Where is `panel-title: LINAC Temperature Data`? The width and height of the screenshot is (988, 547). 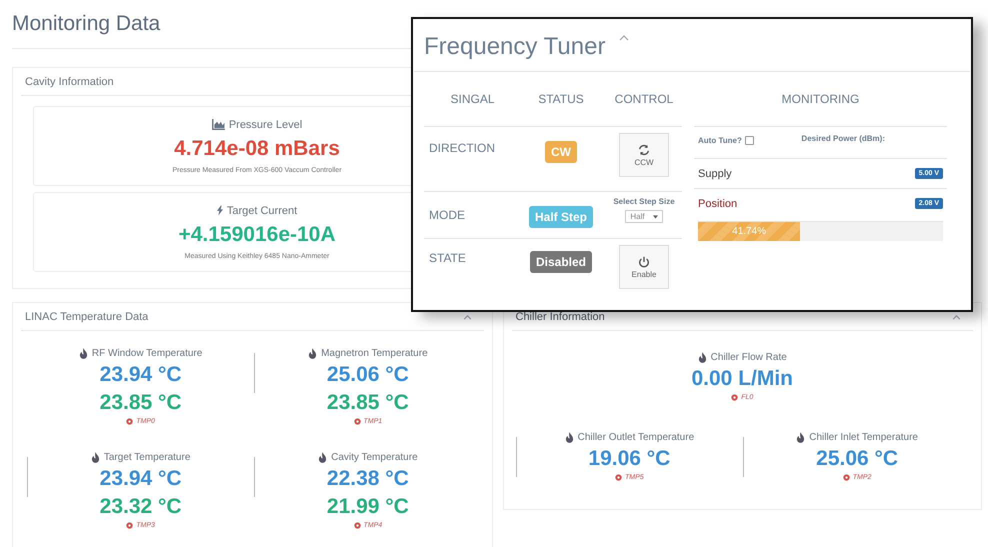
panel-title: LINAC Temperature Data is located at coordinates (86, 317).